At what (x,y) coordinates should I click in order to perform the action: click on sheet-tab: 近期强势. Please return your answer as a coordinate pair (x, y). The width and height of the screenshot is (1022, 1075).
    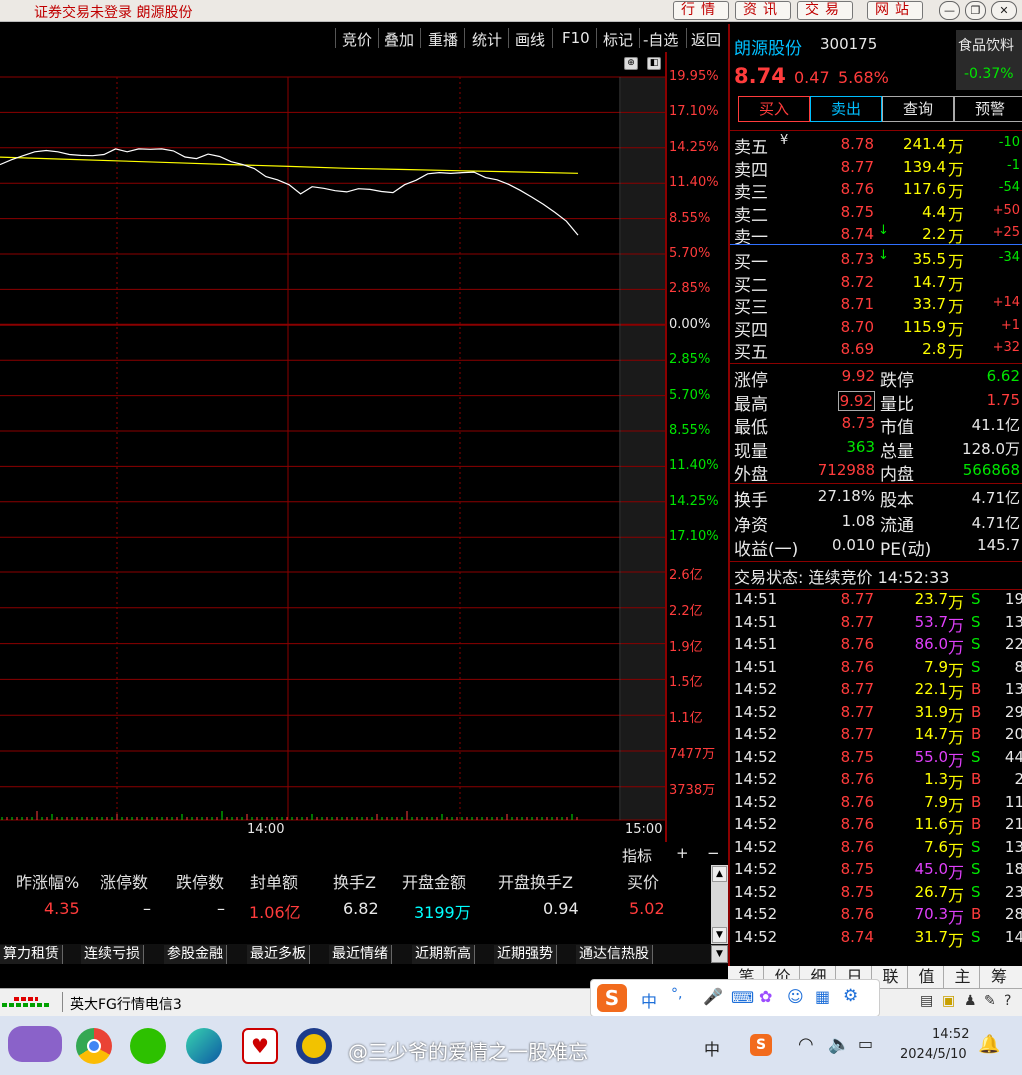
    Looking at the image, I should click on (525, 954).